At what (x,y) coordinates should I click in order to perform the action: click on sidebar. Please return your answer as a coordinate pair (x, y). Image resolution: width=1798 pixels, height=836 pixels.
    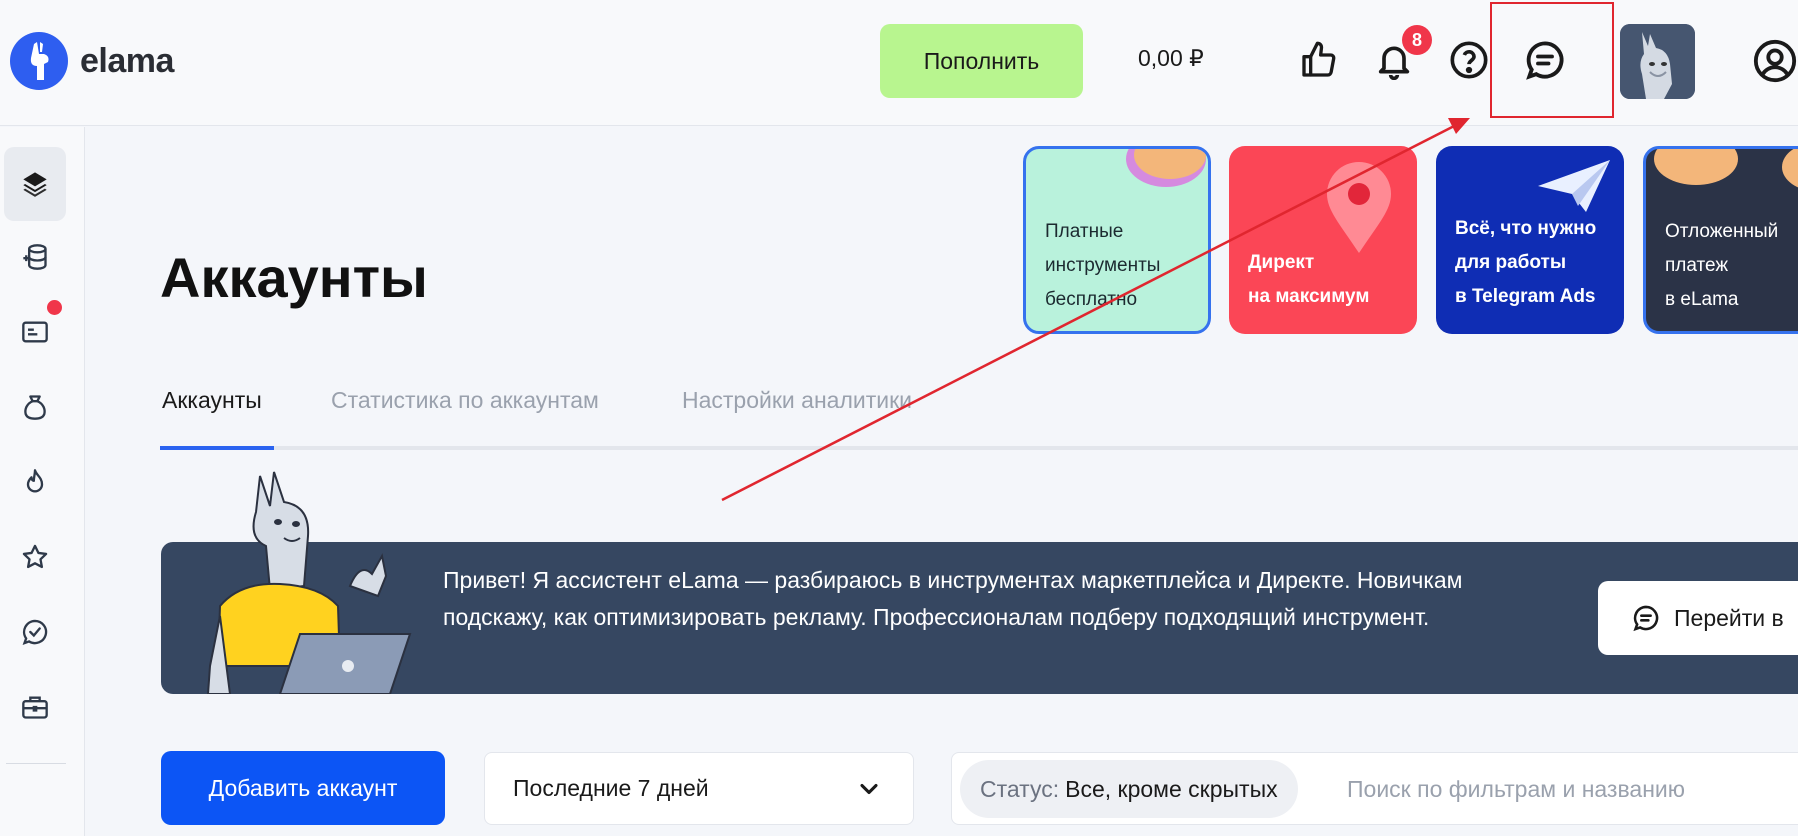
    Looking at the image, I should click on (42, 481).